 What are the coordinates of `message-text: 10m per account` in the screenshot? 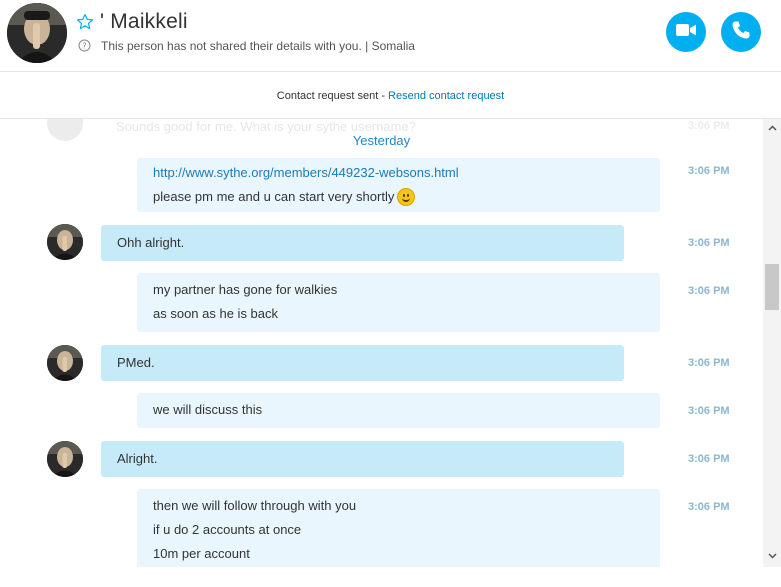 It's located at (201, 553).